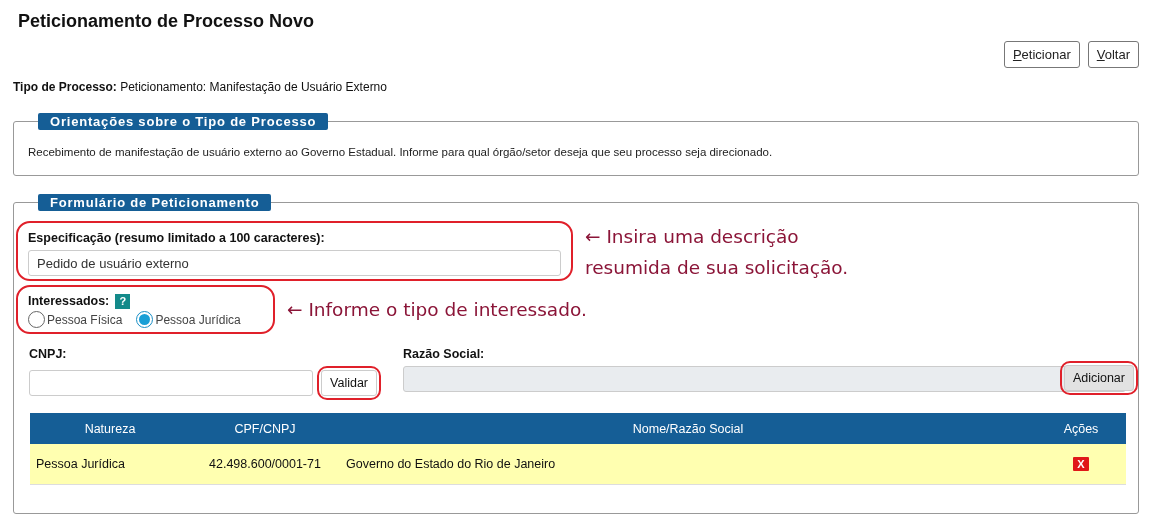  Describe the element at coordinates (265, 464) in the screenshot. I see `table-cell: 42.498.600/0001-71` at that location.